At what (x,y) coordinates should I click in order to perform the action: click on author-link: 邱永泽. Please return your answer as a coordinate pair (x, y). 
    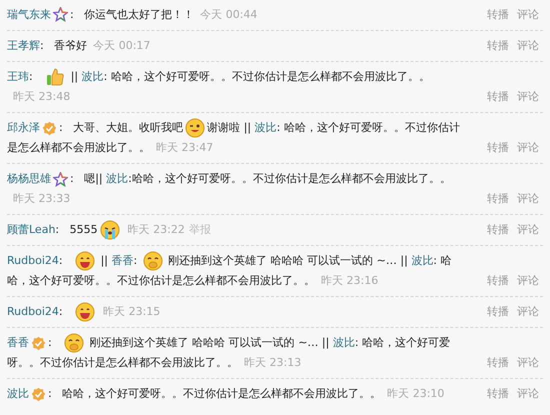
    Looking at the image, I should click on (23, 127).